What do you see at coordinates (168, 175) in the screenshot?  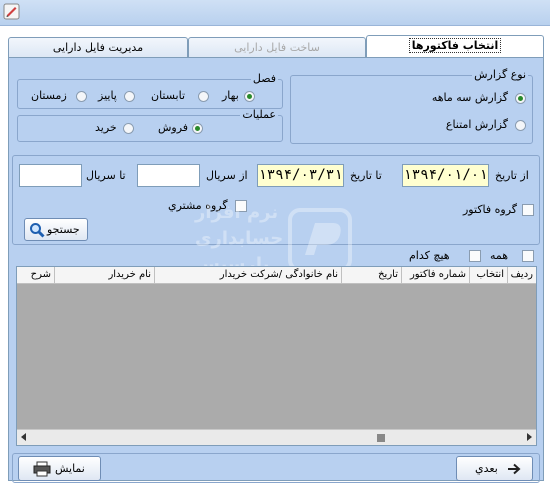 I see `from-serial-input` at bounding box center [168, 175].